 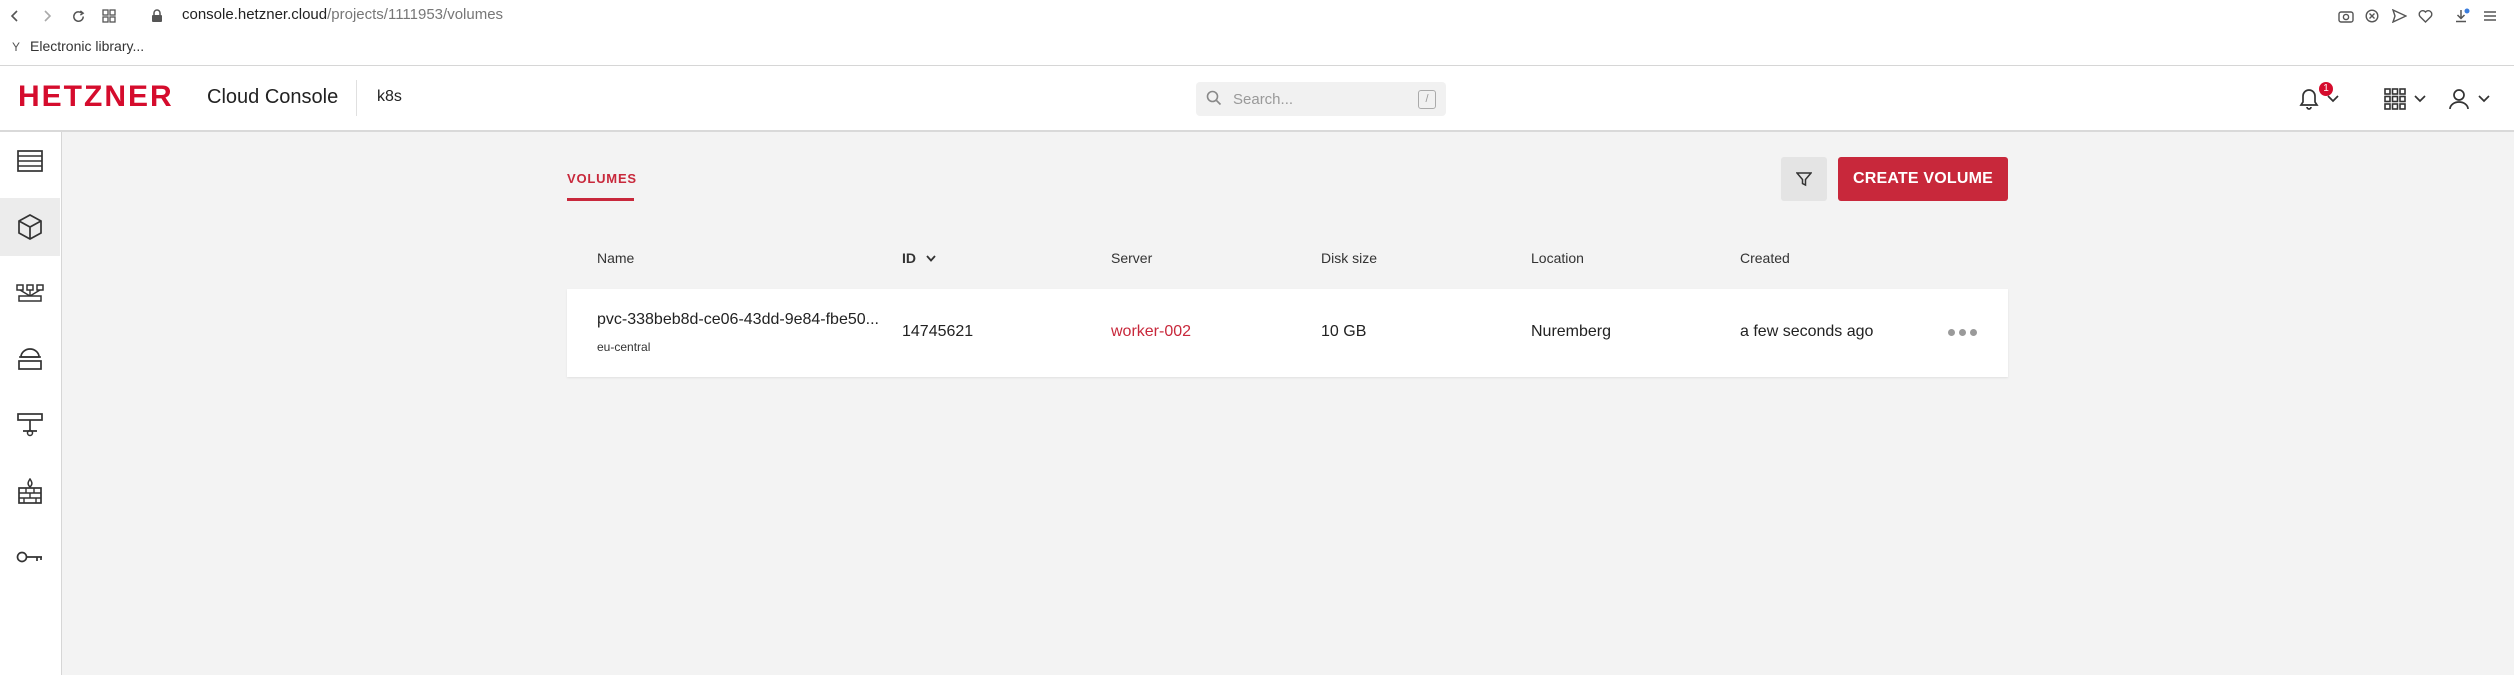 I want to click on hetzner-logo: HETZNER, so click(x=96, y=97).